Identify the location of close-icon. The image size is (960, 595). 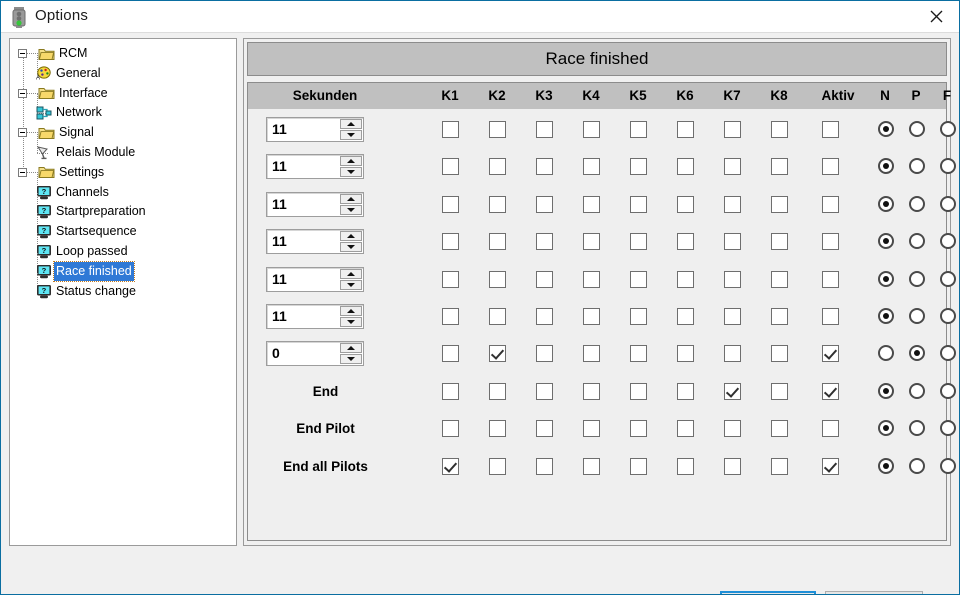
(936, 16).